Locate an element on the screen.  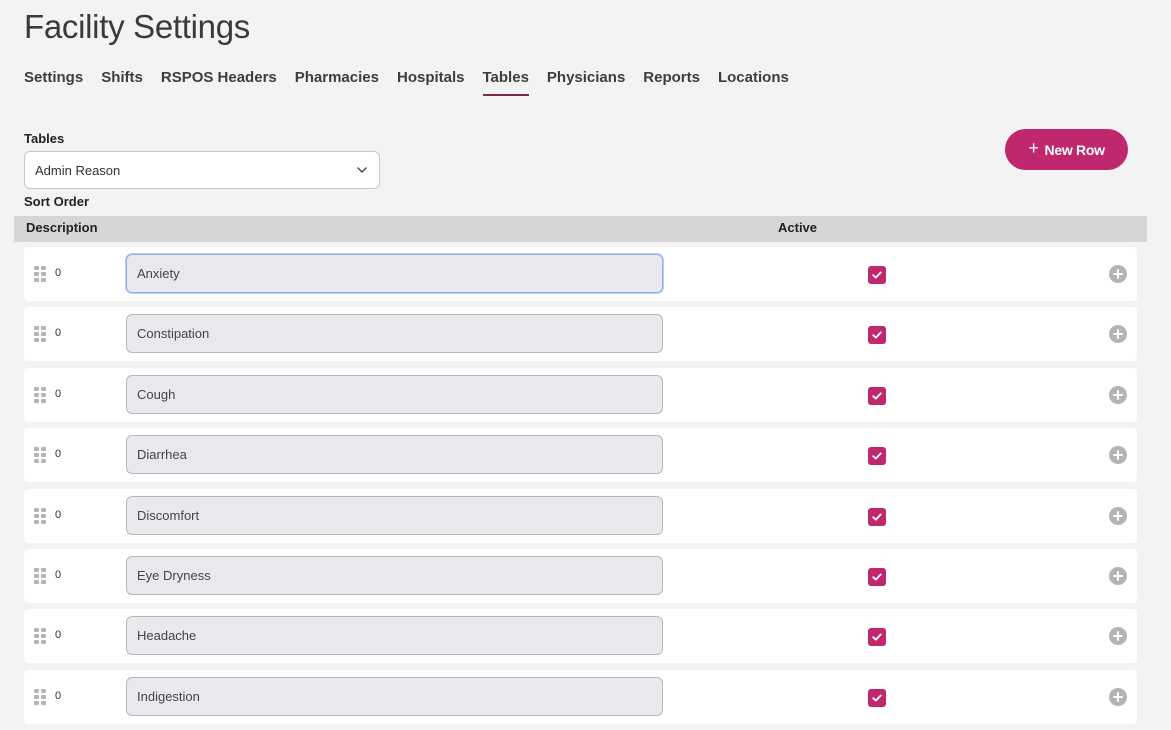
tab-physicians: Physicians is located at coordinates (586, 82).